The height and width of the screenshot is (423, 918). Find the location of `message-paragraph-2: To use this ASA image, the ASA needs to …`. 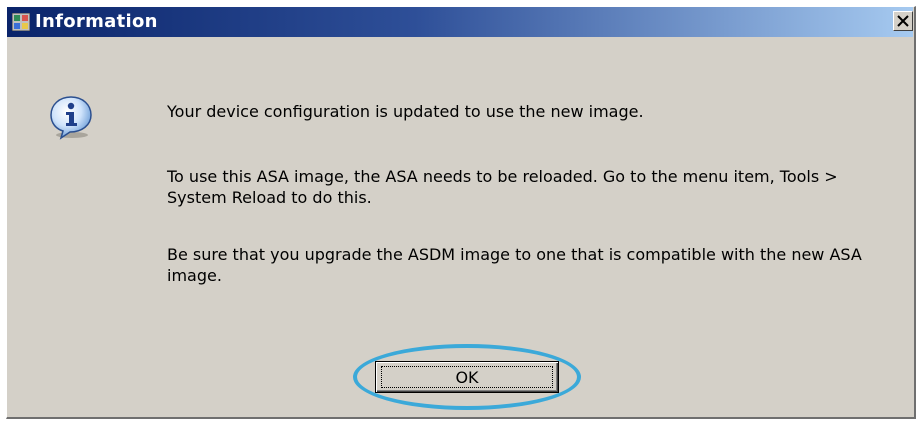

message-paragraph-2: To use this ASA image, the ASA needs to … is located at coordinates (502, 187).